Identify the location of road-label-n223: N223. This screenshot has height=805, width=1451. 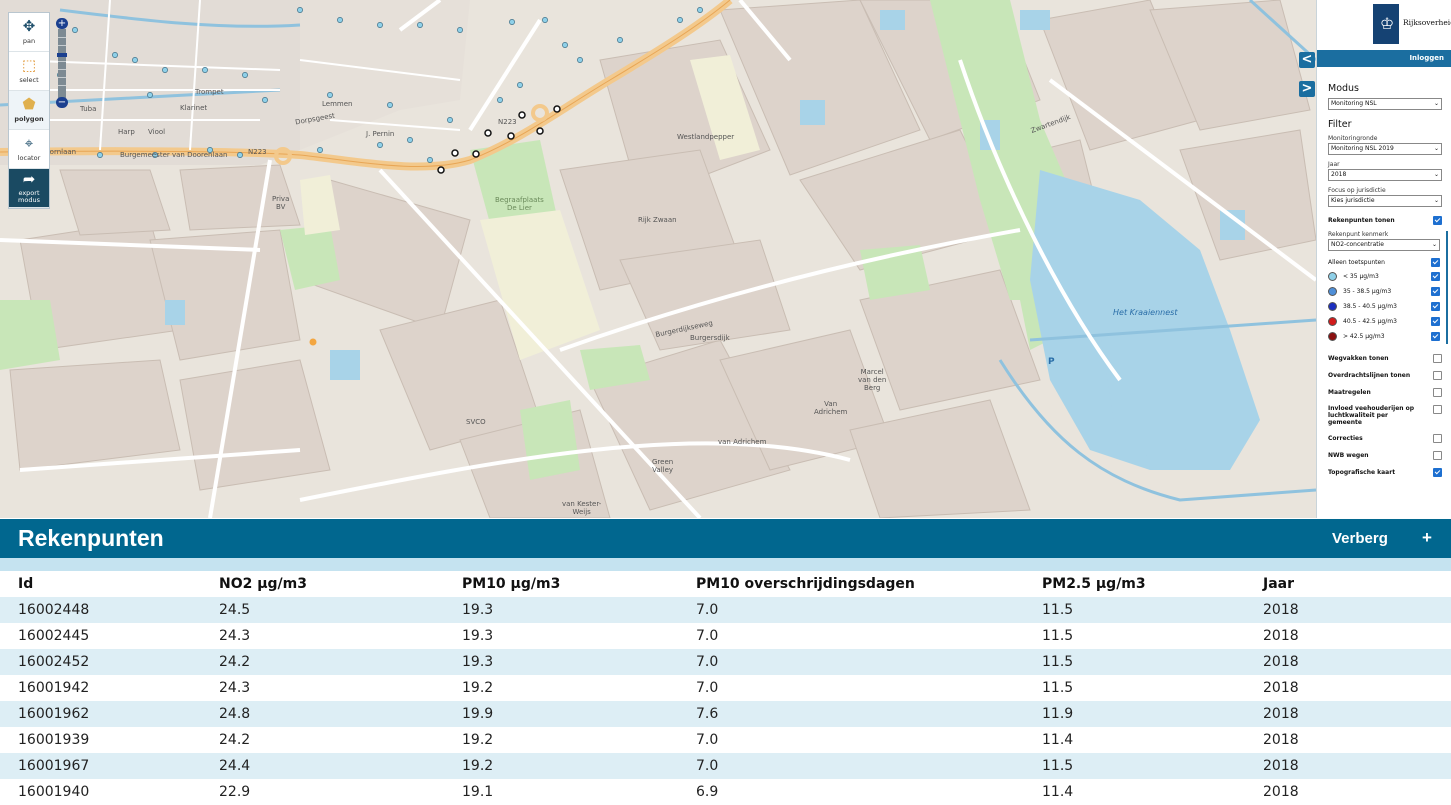
(507, 122).